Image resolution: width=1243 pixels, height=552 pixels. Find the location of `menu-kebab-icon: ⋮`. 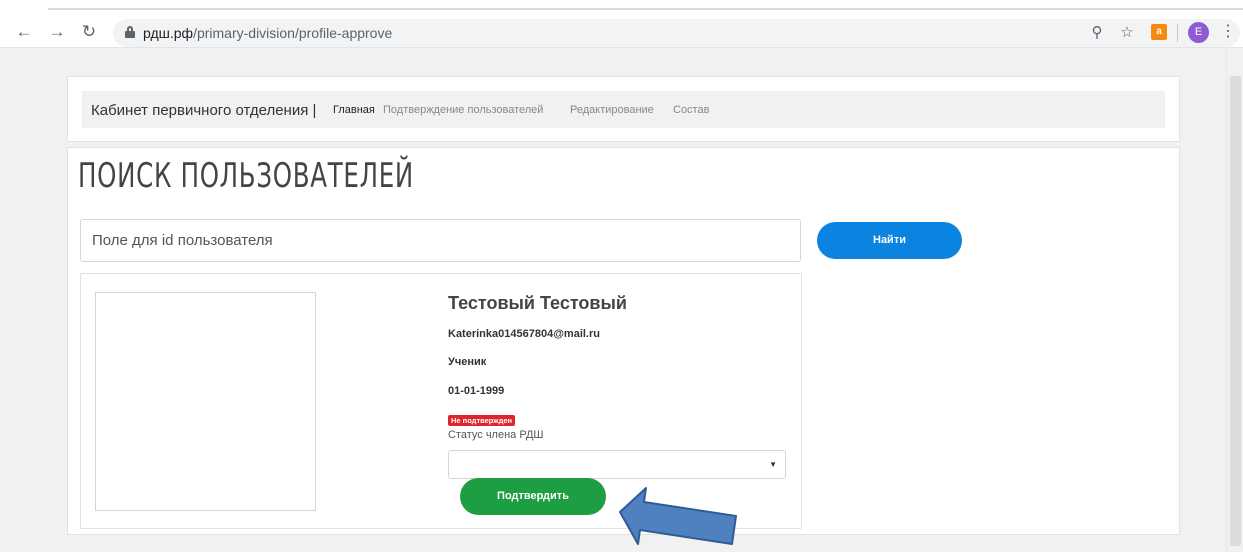

menu-kebab-icon: ⋮ is located at coordinates (1228, 32).